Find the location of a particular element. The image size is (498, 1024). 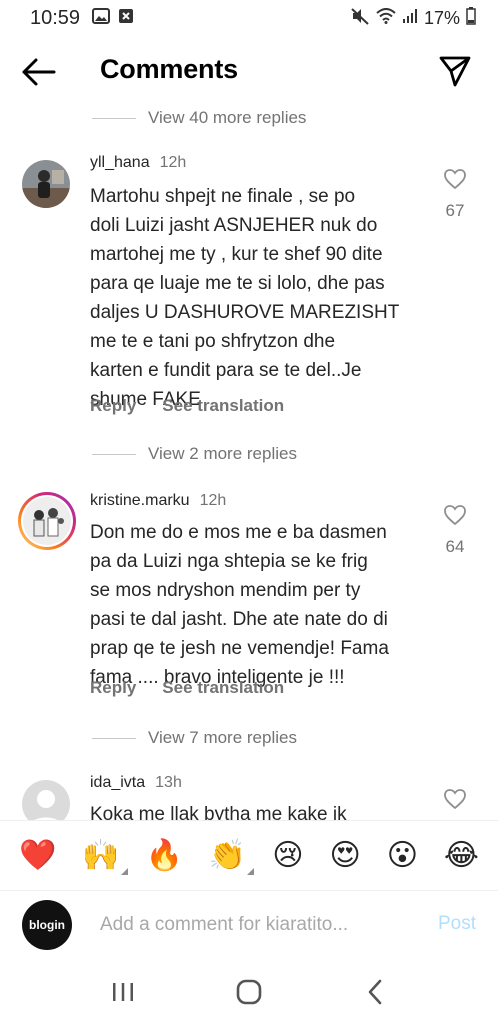

status-time: 10:59 is located at coordinates (55, 17).